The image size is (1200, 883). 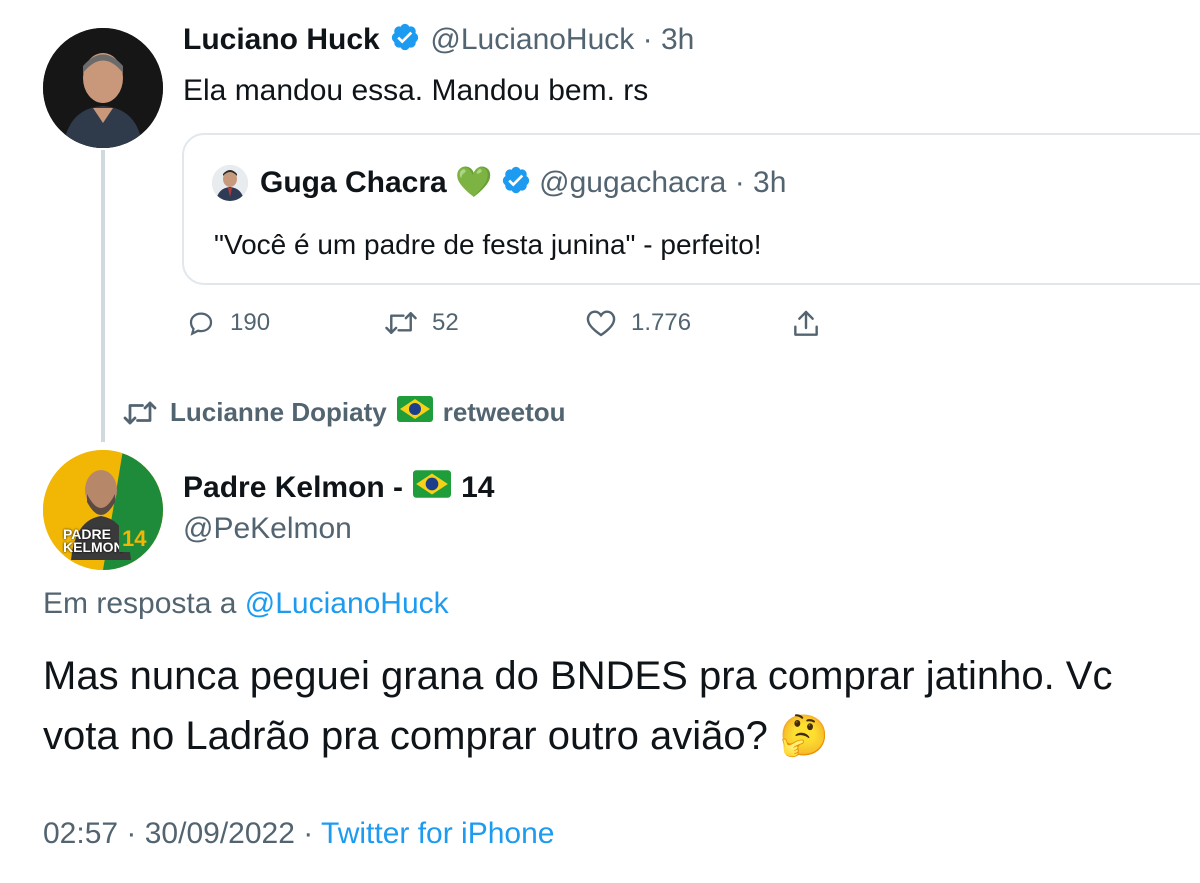 I want to click on avatar-number: 14, so click(x=134, y=539).